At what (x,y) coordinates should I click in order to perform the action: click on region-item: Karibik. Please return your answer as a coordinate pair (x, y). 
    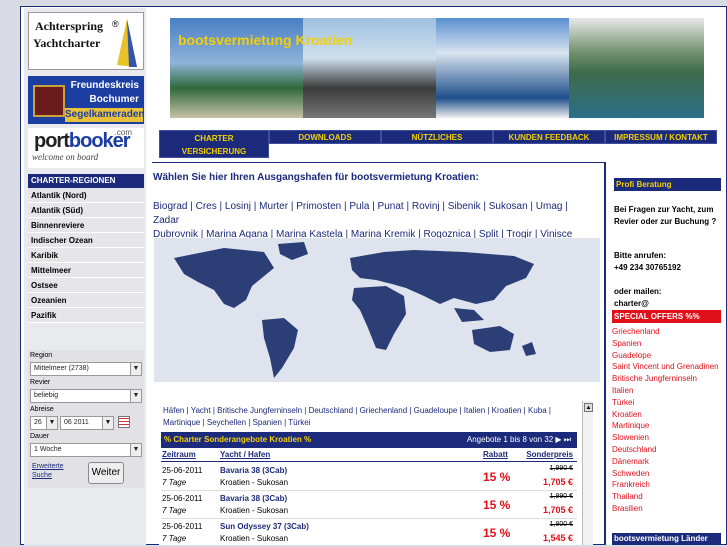
    Looking at the image, I should click on (86, 255).